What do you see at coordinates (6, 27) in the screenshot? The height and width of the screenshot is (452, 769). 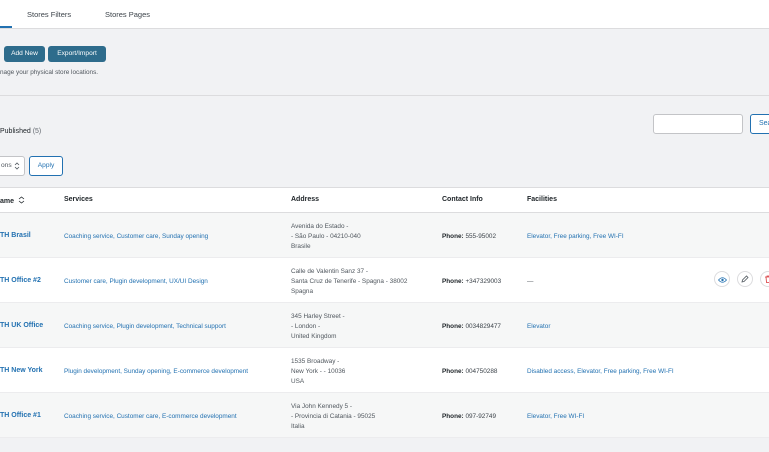 I see `active-tab-indicator` at bounding box center [6, 27].